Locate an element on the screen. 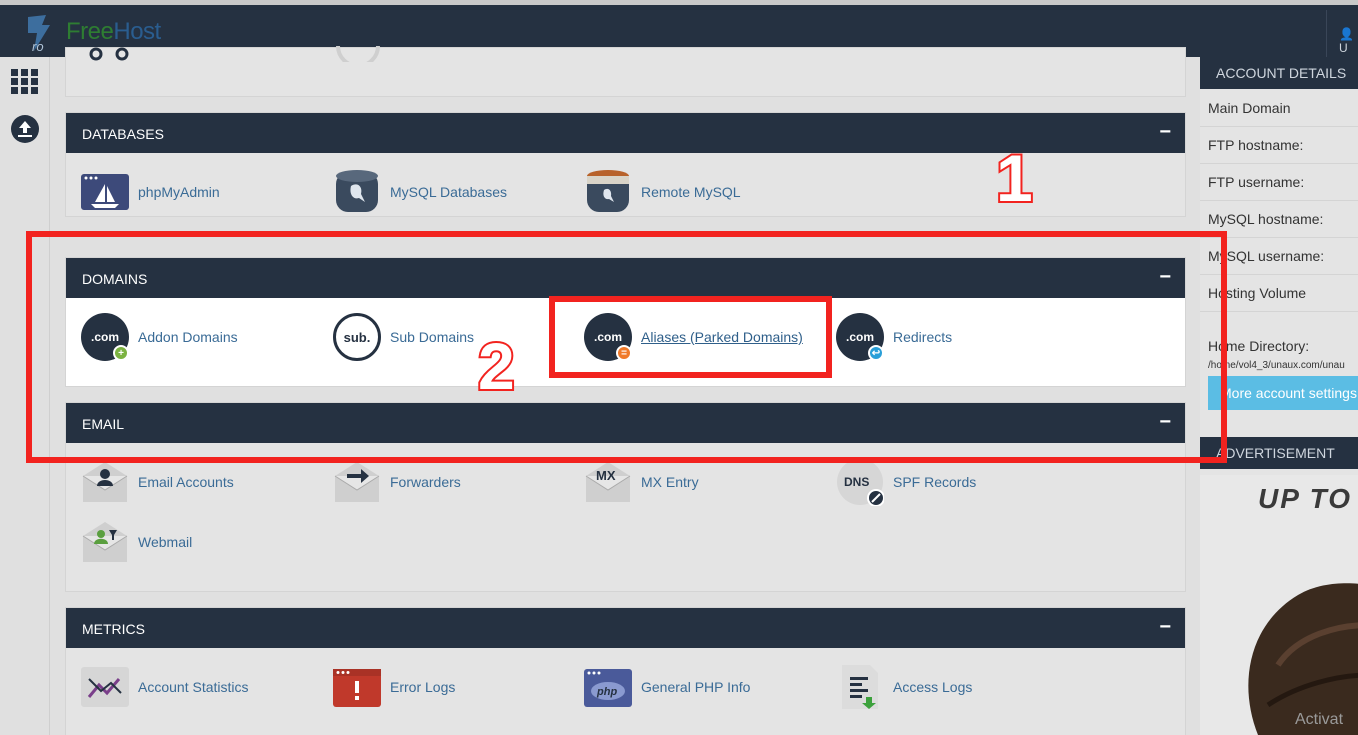 The image size is (1358, 735). email-header: EMAIL − is located at coordinates (625, 423).